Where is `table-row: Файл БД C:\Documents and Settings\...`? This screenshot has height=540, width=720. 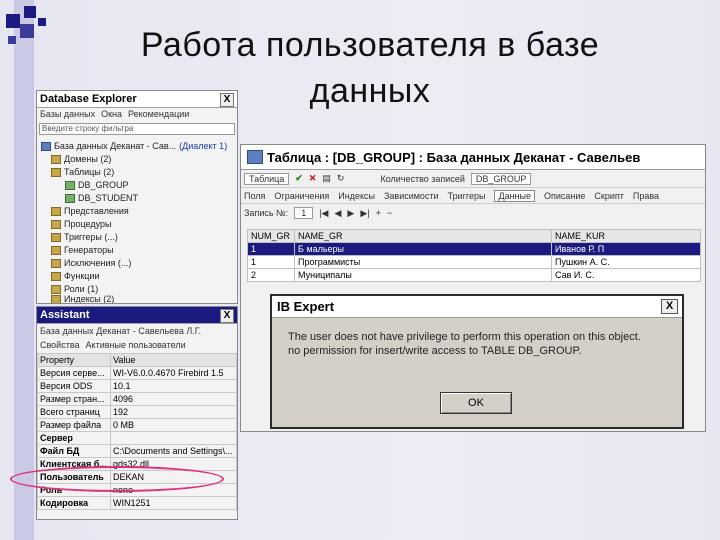
table-row: Файл БД C:\Documents and Settings\... is located at coordinates (137, 451).